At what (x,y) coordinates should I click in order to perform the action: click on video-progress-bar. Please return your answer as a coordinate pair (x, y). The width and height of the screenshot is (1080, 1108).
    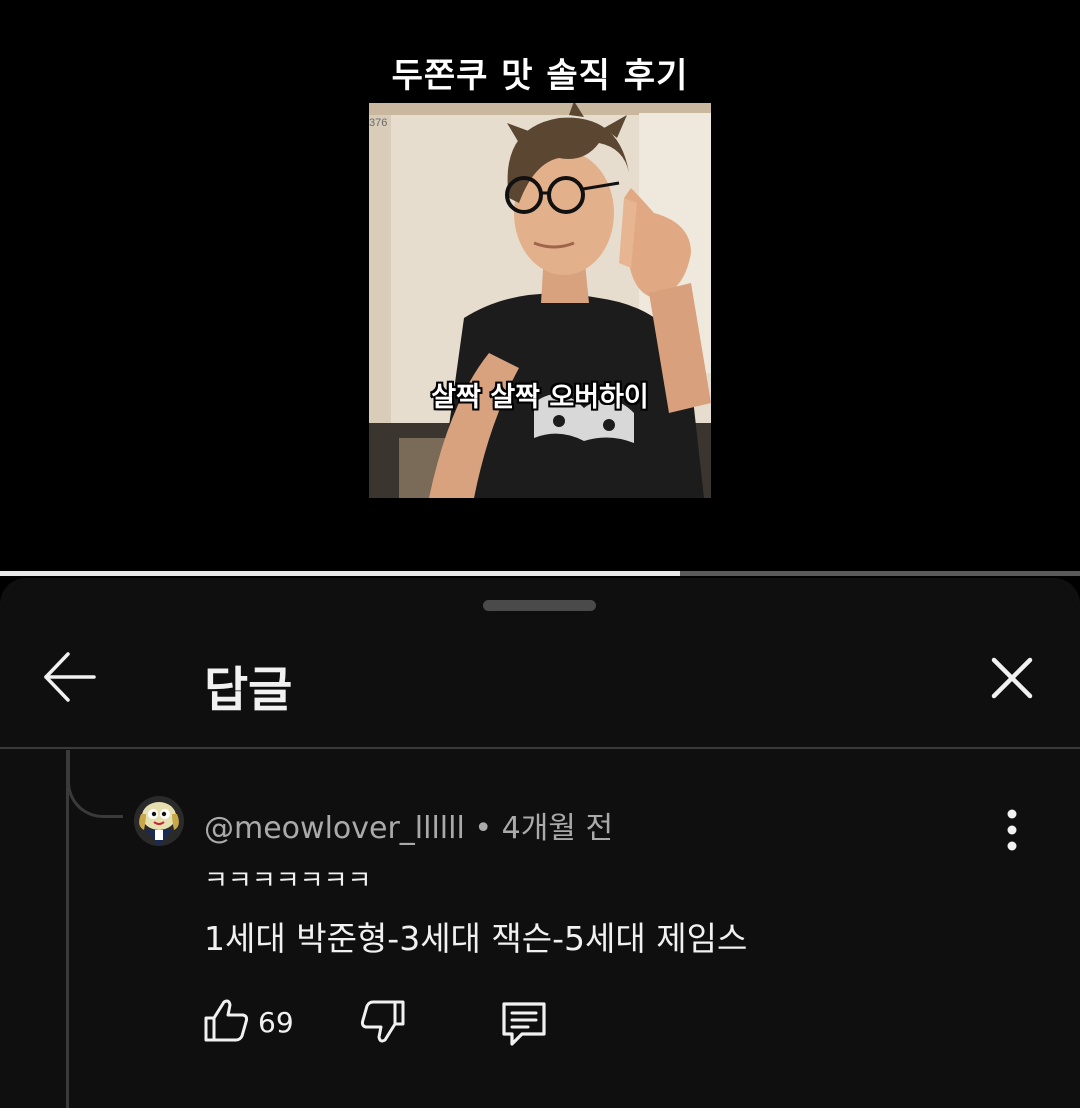
    Looking at the image, I should click on (540, 573).